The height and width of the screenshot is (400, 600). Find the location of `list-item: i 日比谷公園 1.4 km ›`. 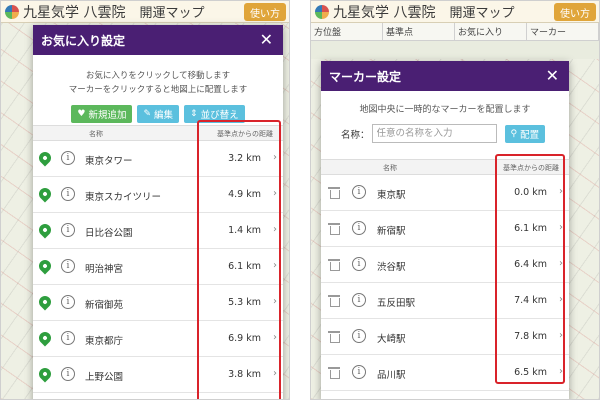

list-item: i 日比谷公園 1.4 km › is located at coordinates (158, 231).